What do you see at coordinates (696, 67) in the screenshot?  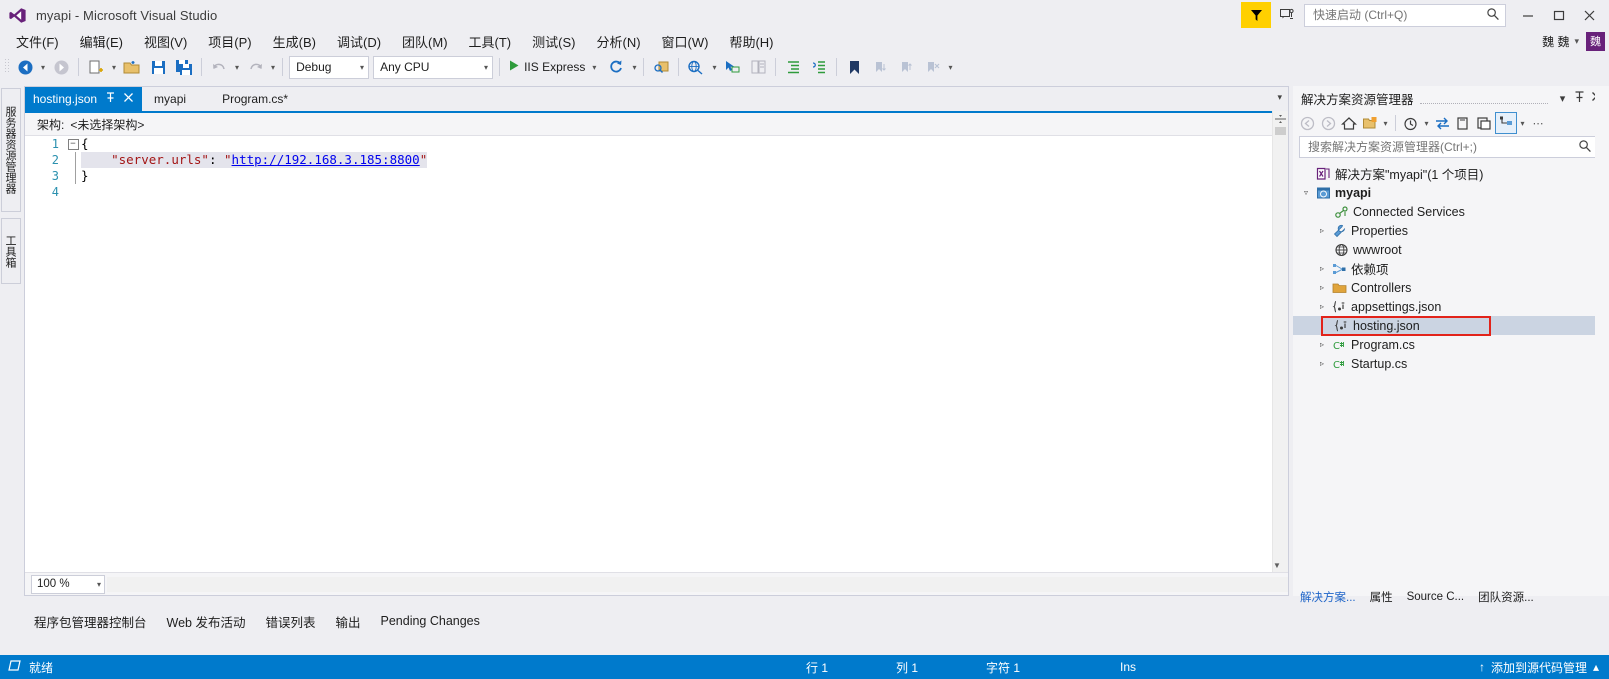 I see `browser-link-icon` at bounding box center [696, 67].